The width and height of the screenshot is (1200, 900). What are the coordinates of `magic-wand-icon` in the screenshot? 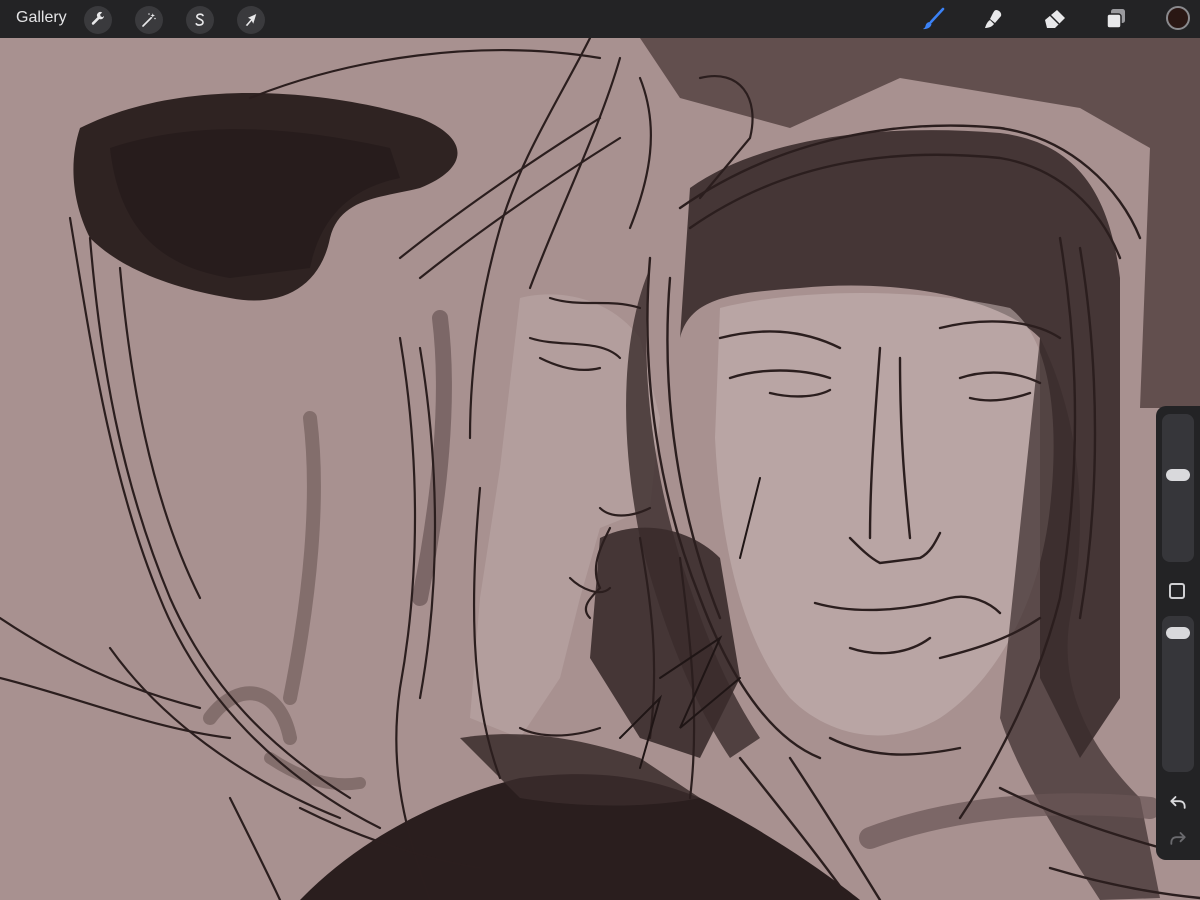 It's located at (149, 20).